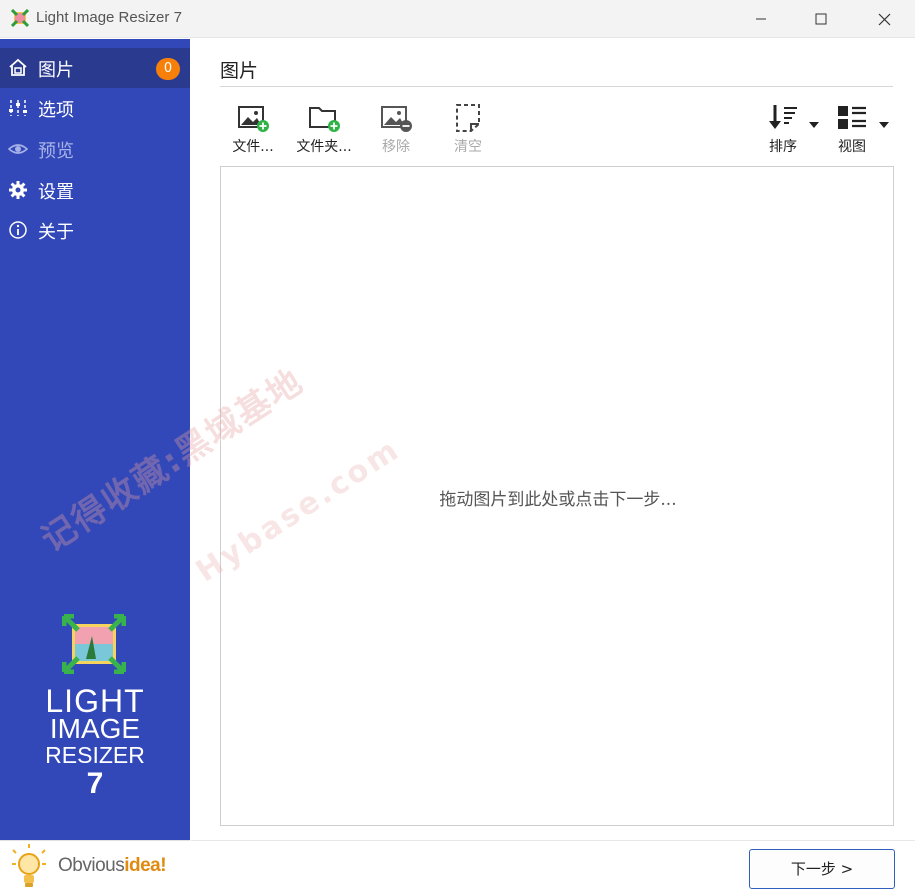 This screenshot has width=915, height=895. Describe the element at coordinates (468, 118) in the screenshot. I see `clear-list-icon` at that location.